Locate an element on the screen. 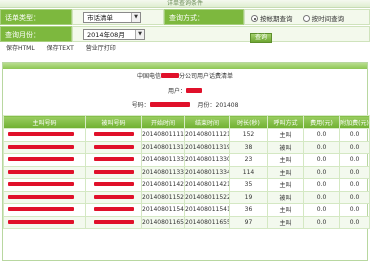  redacted-region is located at coordinates (170, 75).